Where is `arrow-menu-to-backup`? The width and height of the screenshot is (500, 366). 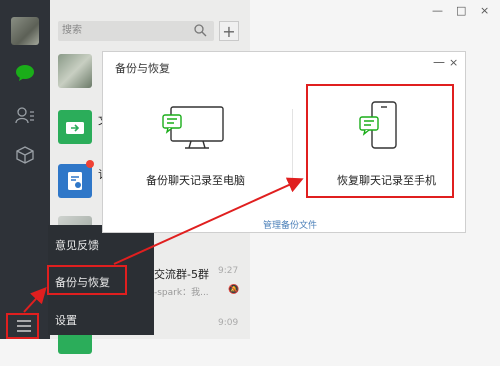 arrow-menu-to-backup is located at coordinates (35, 300).